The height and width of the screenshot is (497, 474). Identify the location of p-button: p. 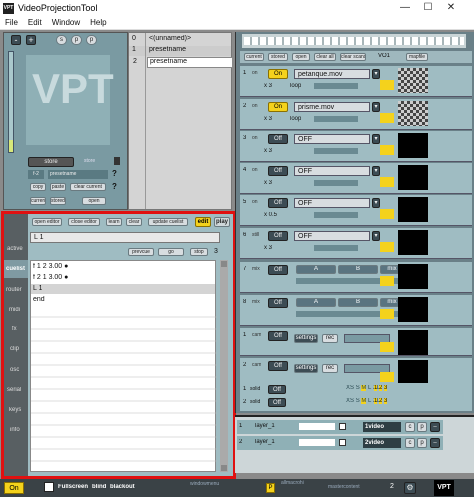
(91, 40).